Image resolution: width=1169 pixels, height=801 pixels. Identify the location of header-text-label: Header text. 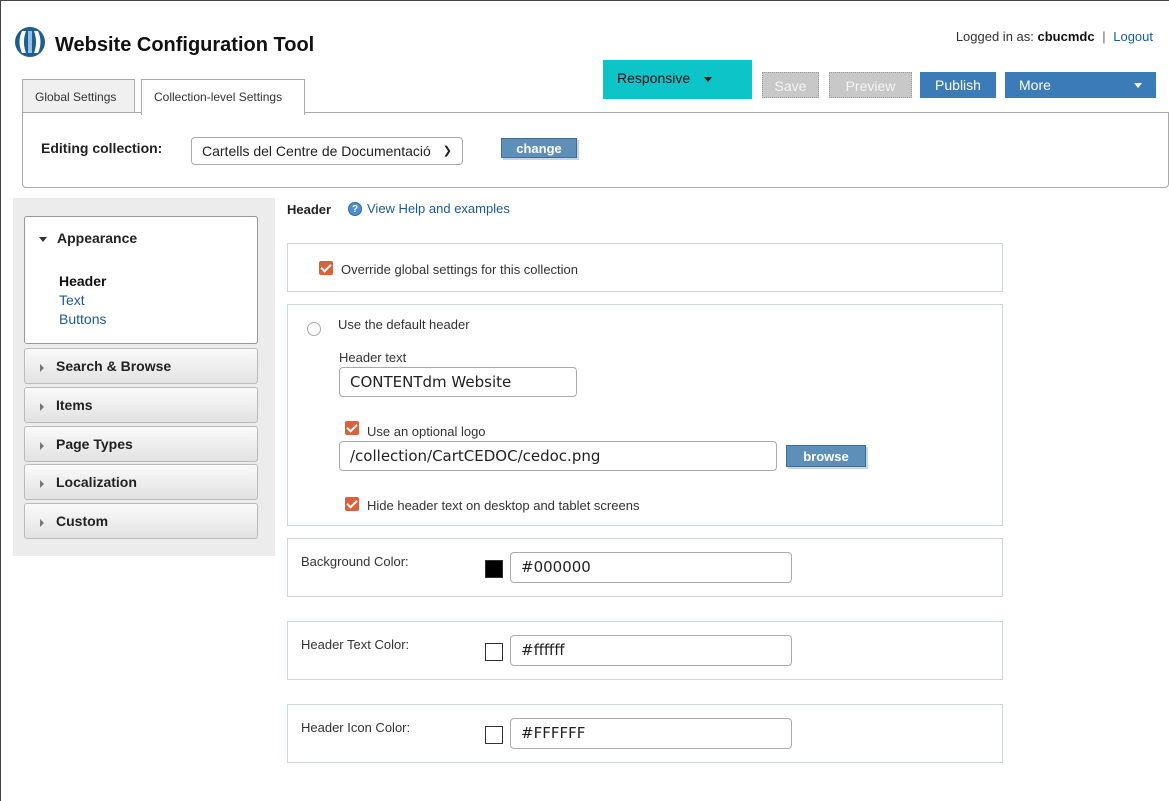
(373, 357).